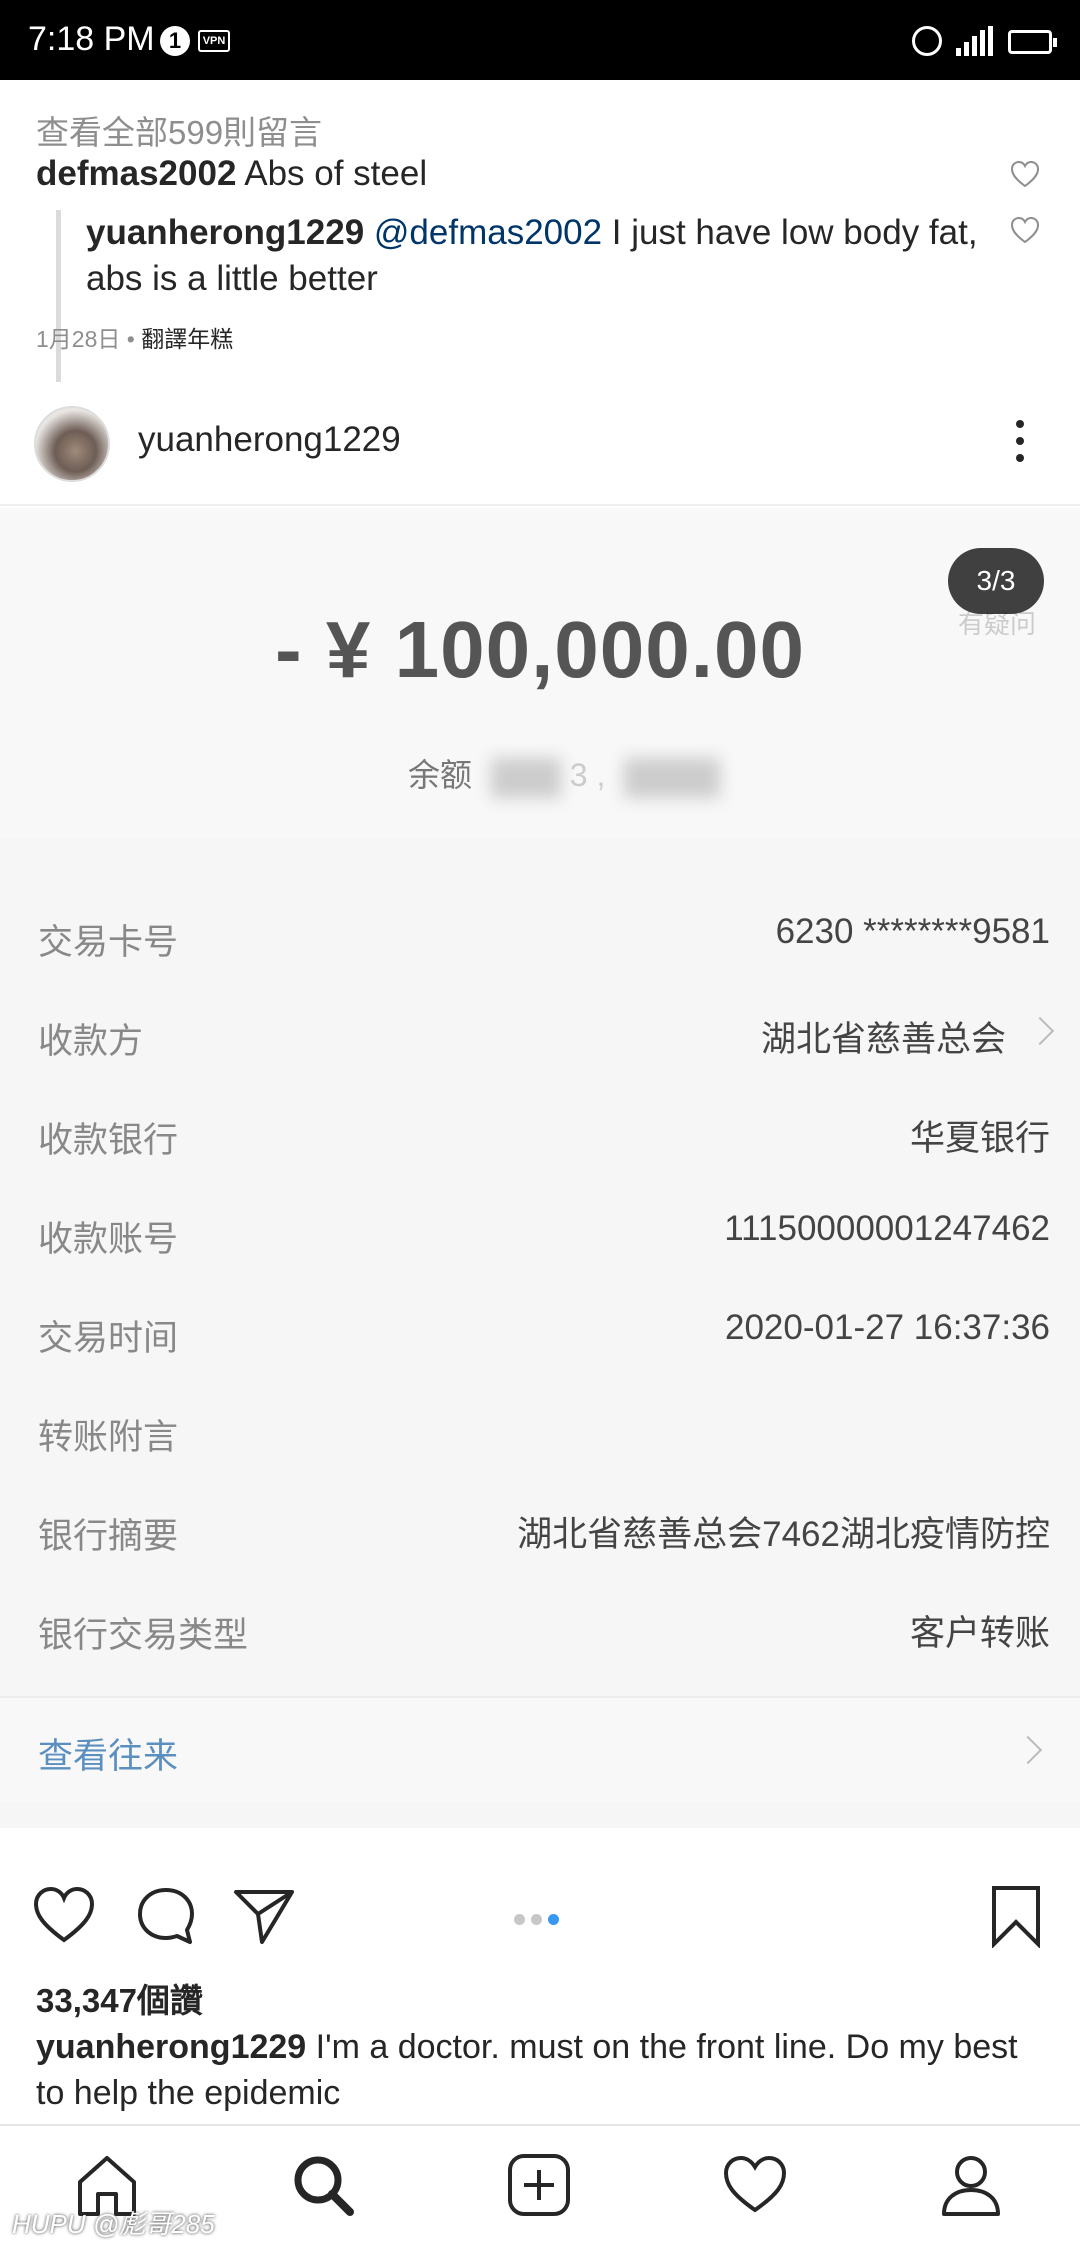 The width and height of the screenshot is (1080, 2242). Describe the element at coordinates (979, 1138) in the screenshot. I see `row-value: 华夏银行` at that location.